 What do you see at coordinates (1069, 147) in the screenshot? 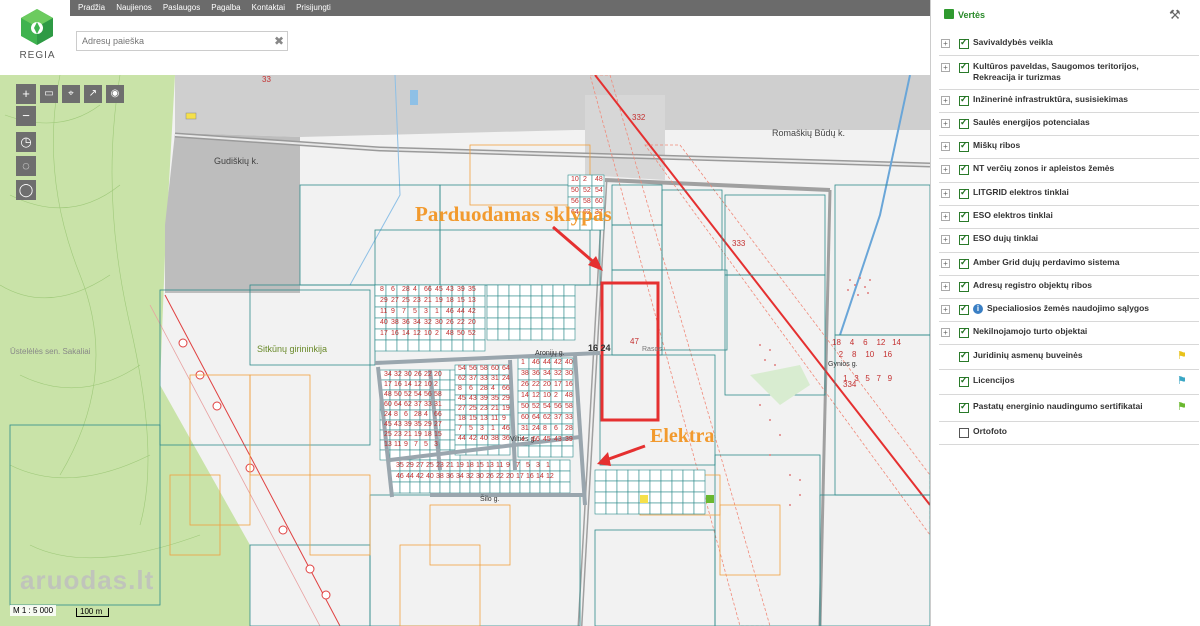
I see `layer-row: + Miškų ribos` at bounding box center [1069, 147].